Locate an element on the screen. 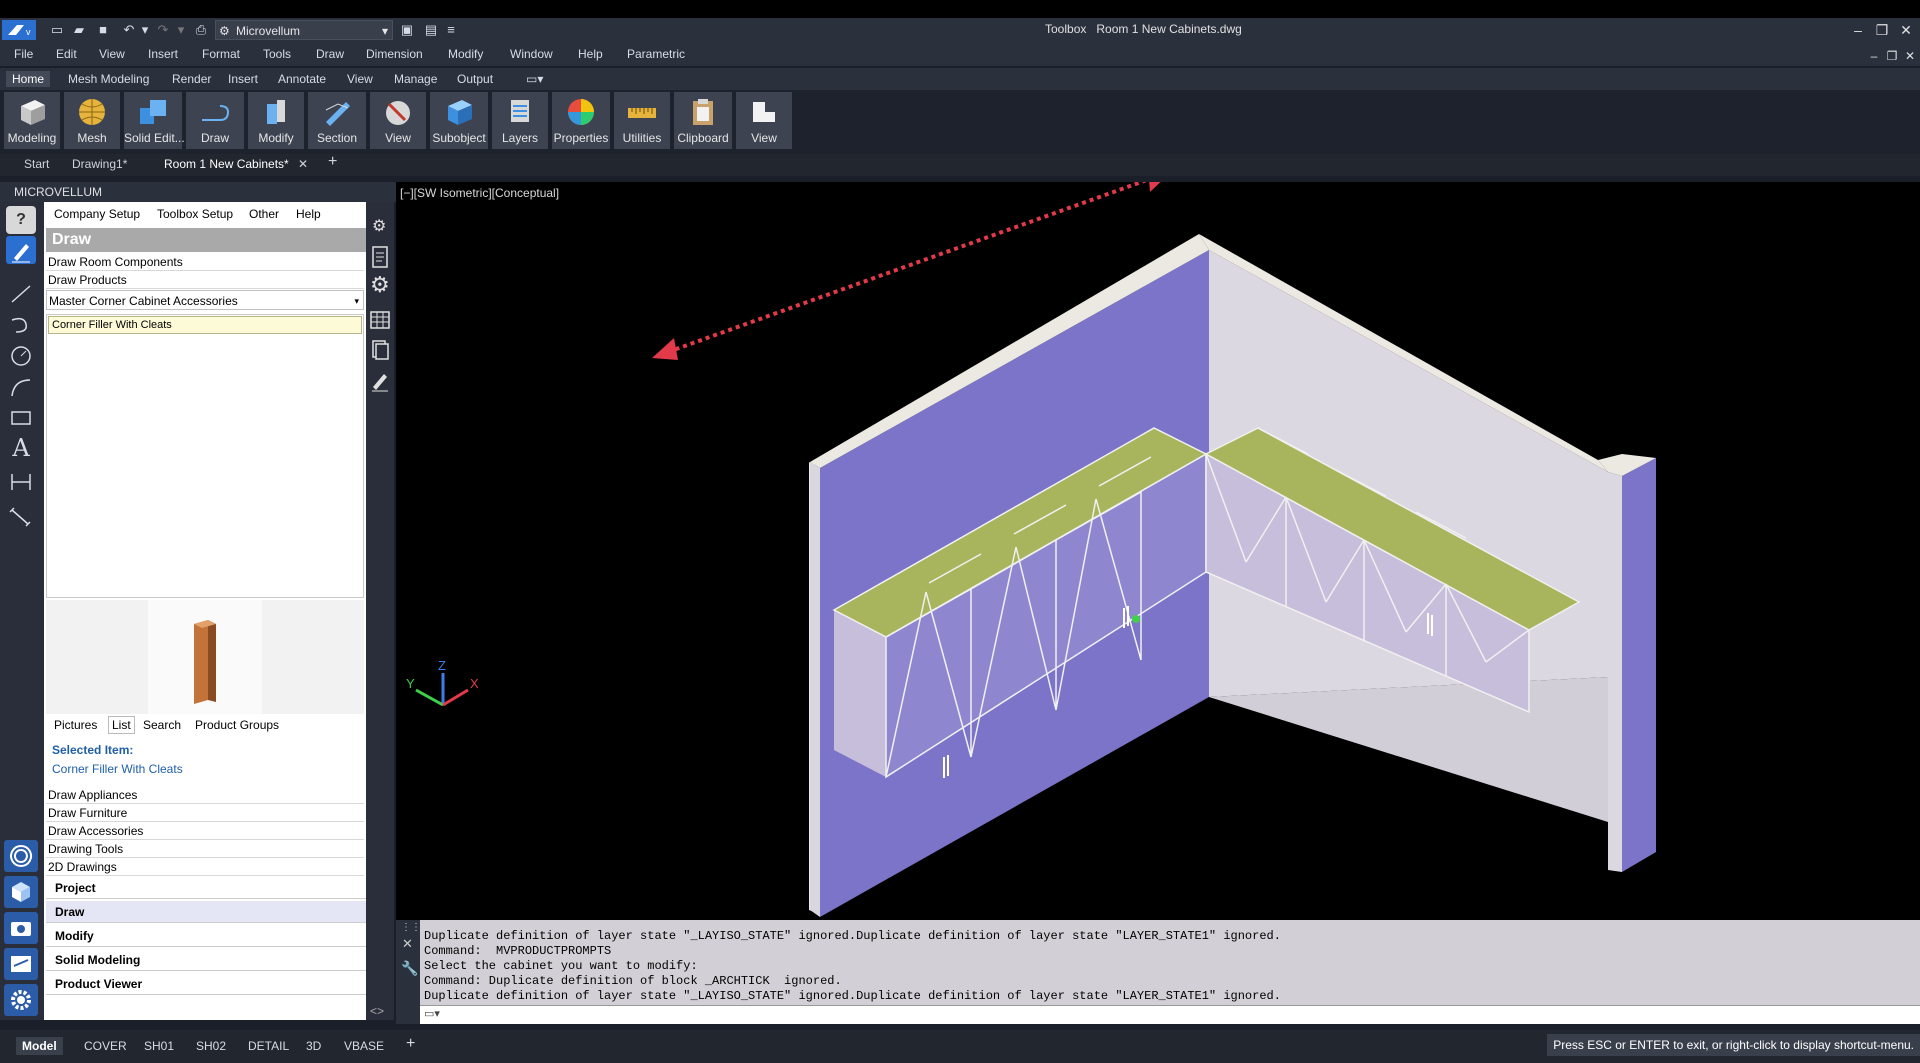 This screenshot has width=1920, height=1063. scroll-arrows-icon: <> is located at coordinates (377, 1011).